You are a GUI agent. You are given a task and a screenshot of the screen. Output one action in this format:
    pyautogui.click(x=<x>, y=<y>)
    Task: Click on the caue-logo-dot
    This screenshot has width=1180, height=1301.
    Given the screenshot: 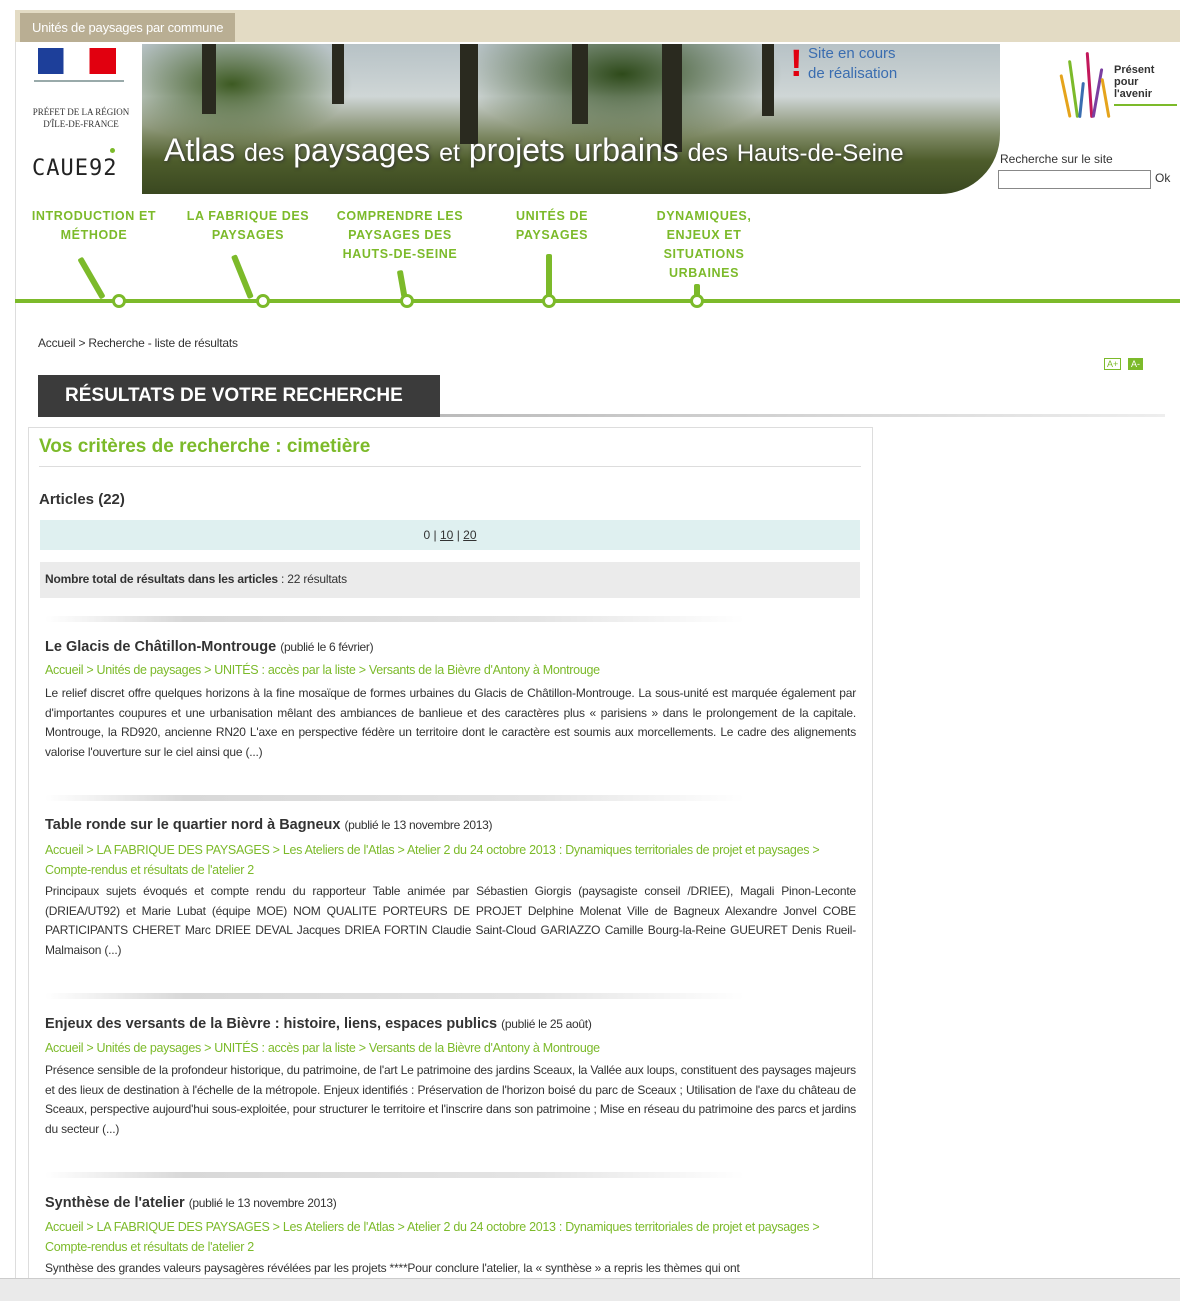 What is the action you would take?
    pyautogui.click(x=112, y=150)
    